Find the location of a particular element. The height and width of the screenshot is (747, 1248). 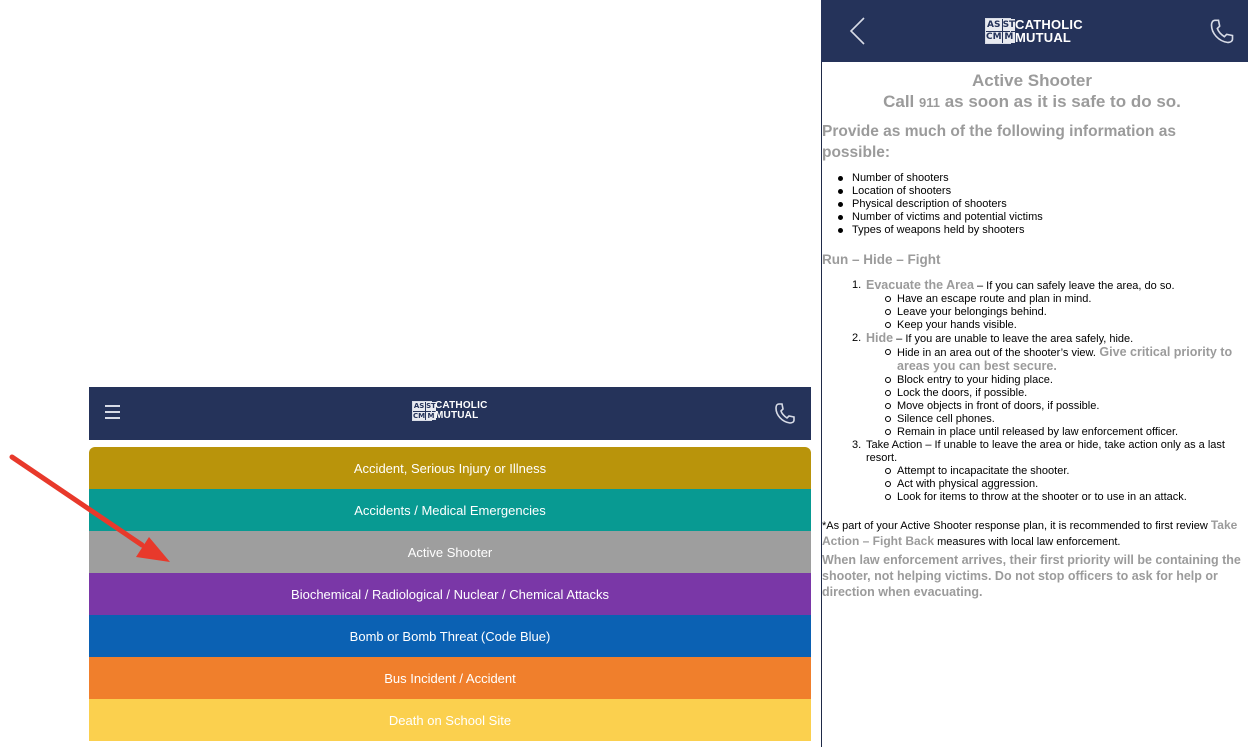

list-item: Leave your belongings behind. is located at coordinates (1062, 312).